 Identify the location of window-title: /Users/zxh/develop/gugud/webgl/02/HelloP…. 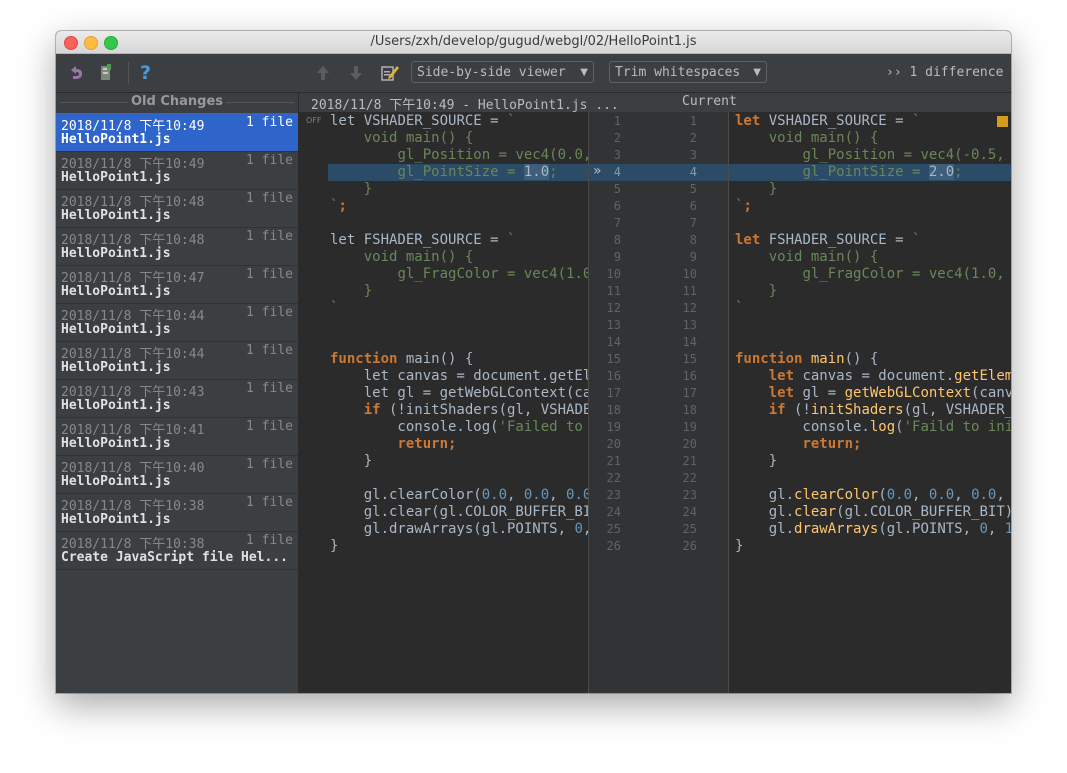
(533, 41).